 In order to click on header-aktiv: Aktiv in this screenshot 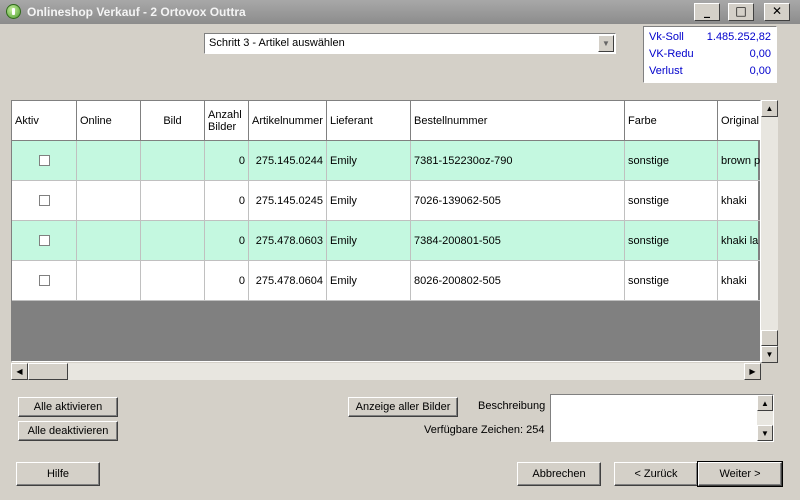, I will do `click(44, 121)`.